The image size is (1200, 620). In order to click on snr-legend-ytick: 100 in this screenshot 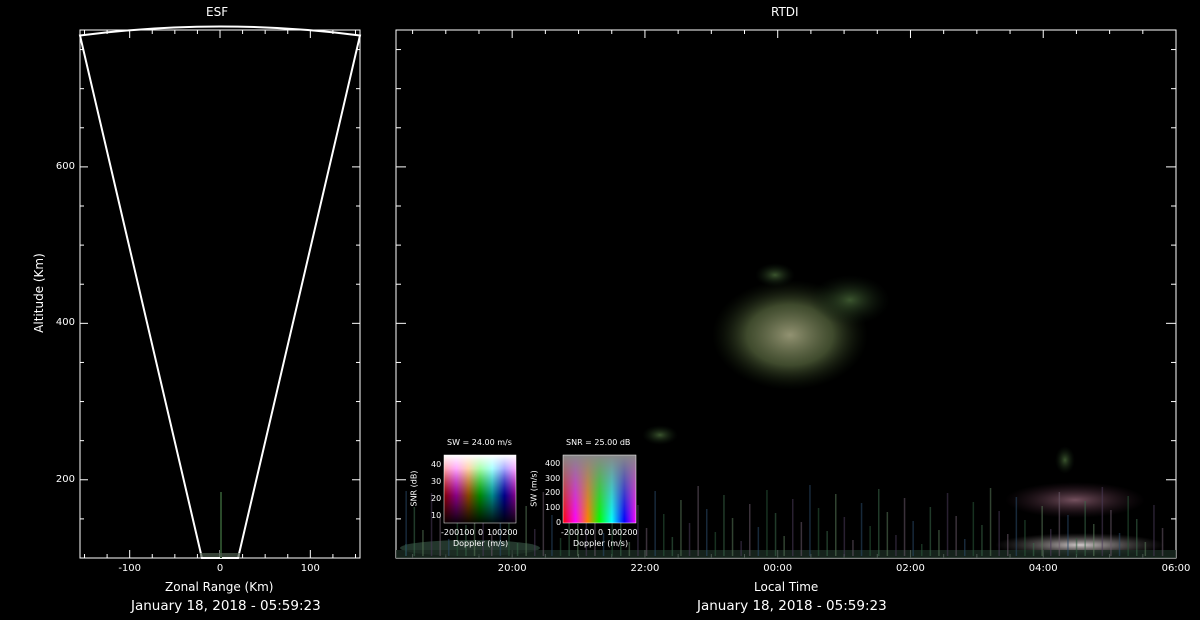, I will do `click(553, 507)`.